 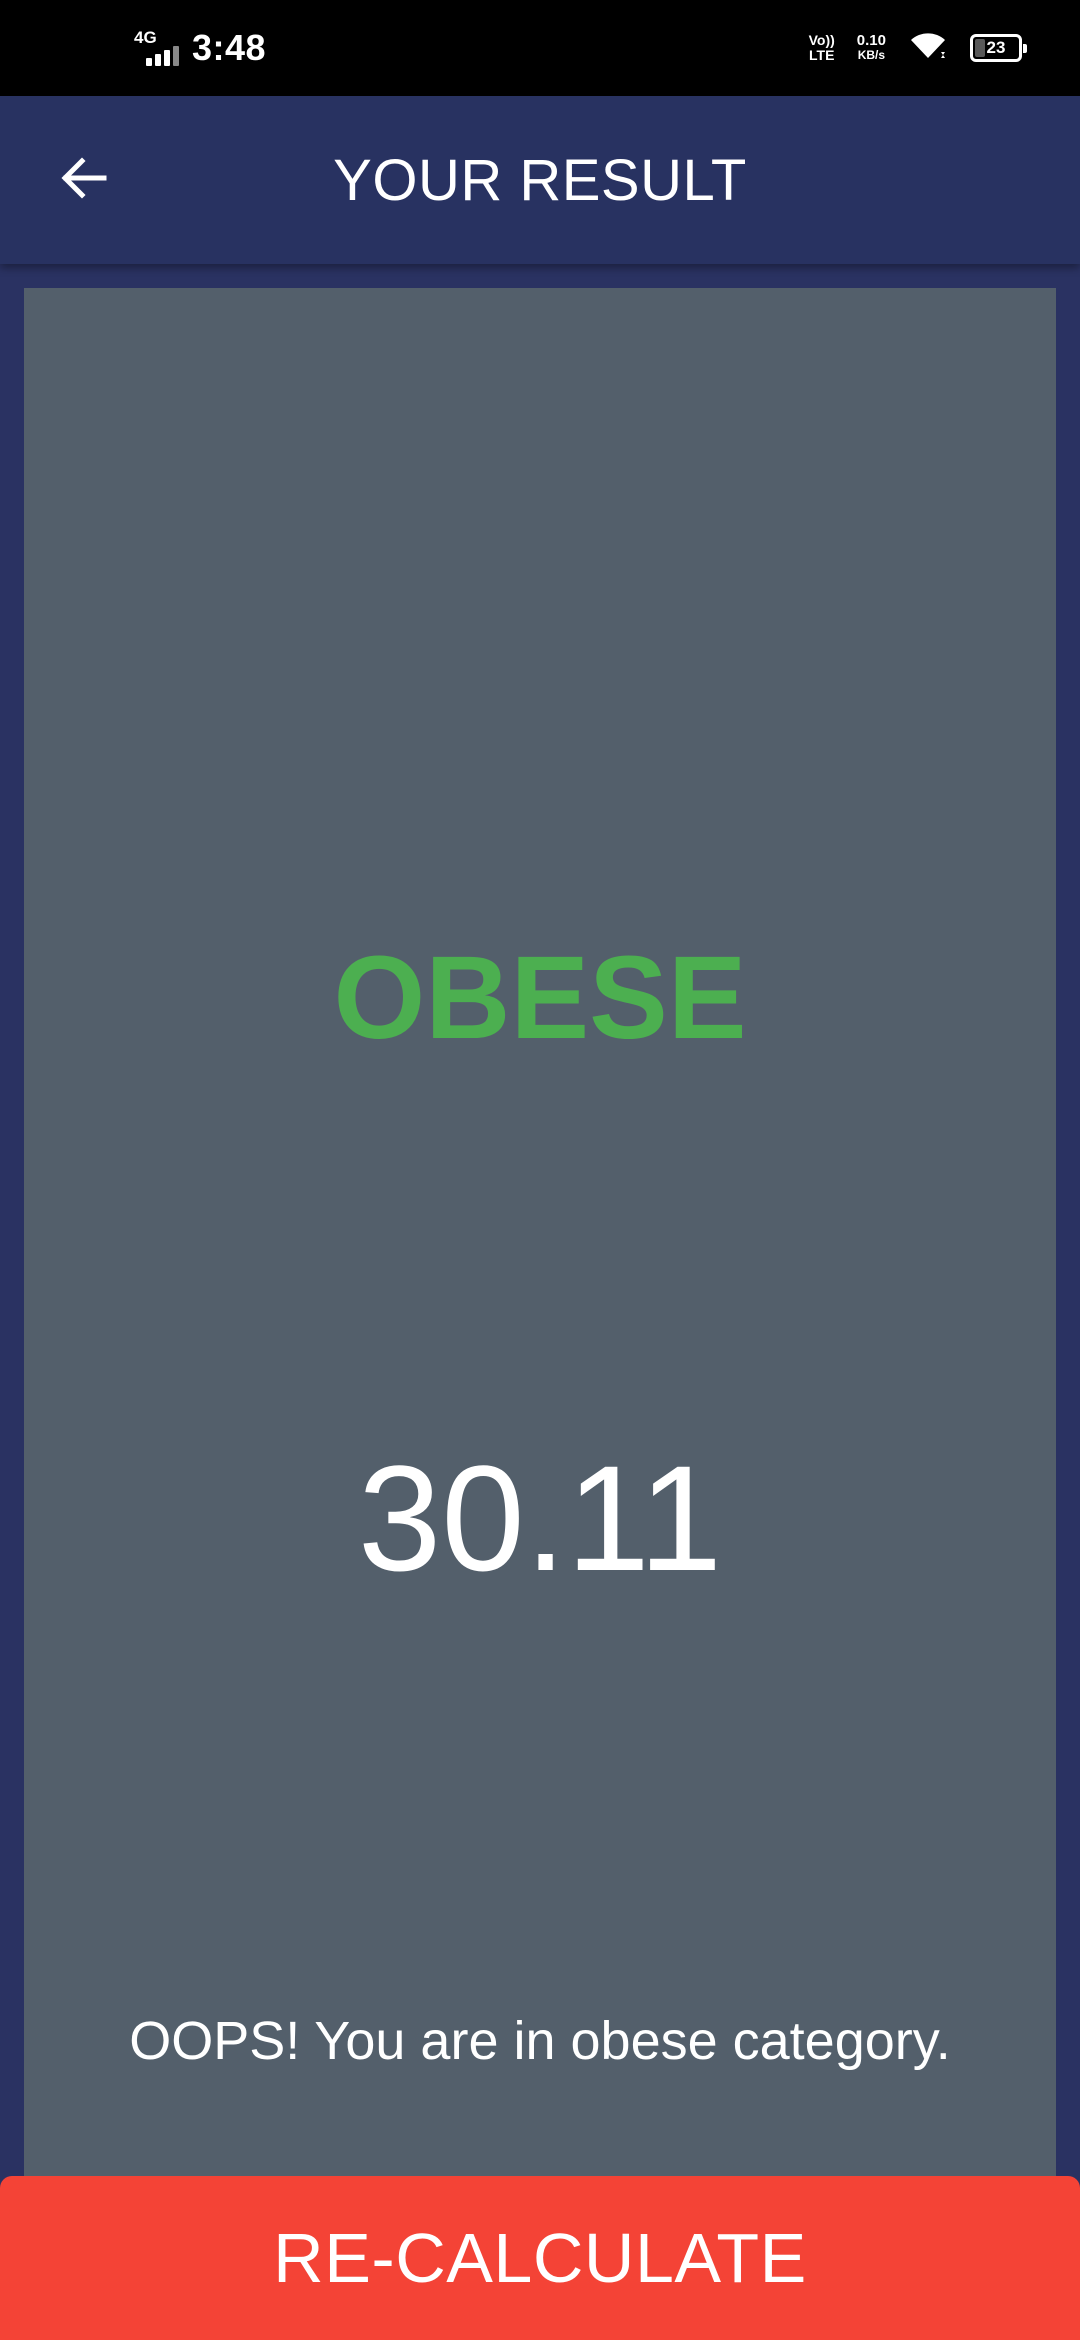 I want to click on battery-level: 23, so click(x=996, y=47).